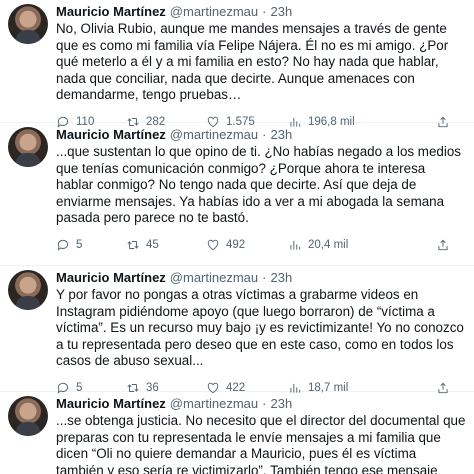 The height and width of the screenshot is (474, 474). I want to click on tweet-actions: 5 45 492 20,4 mil, so click(261, 245).